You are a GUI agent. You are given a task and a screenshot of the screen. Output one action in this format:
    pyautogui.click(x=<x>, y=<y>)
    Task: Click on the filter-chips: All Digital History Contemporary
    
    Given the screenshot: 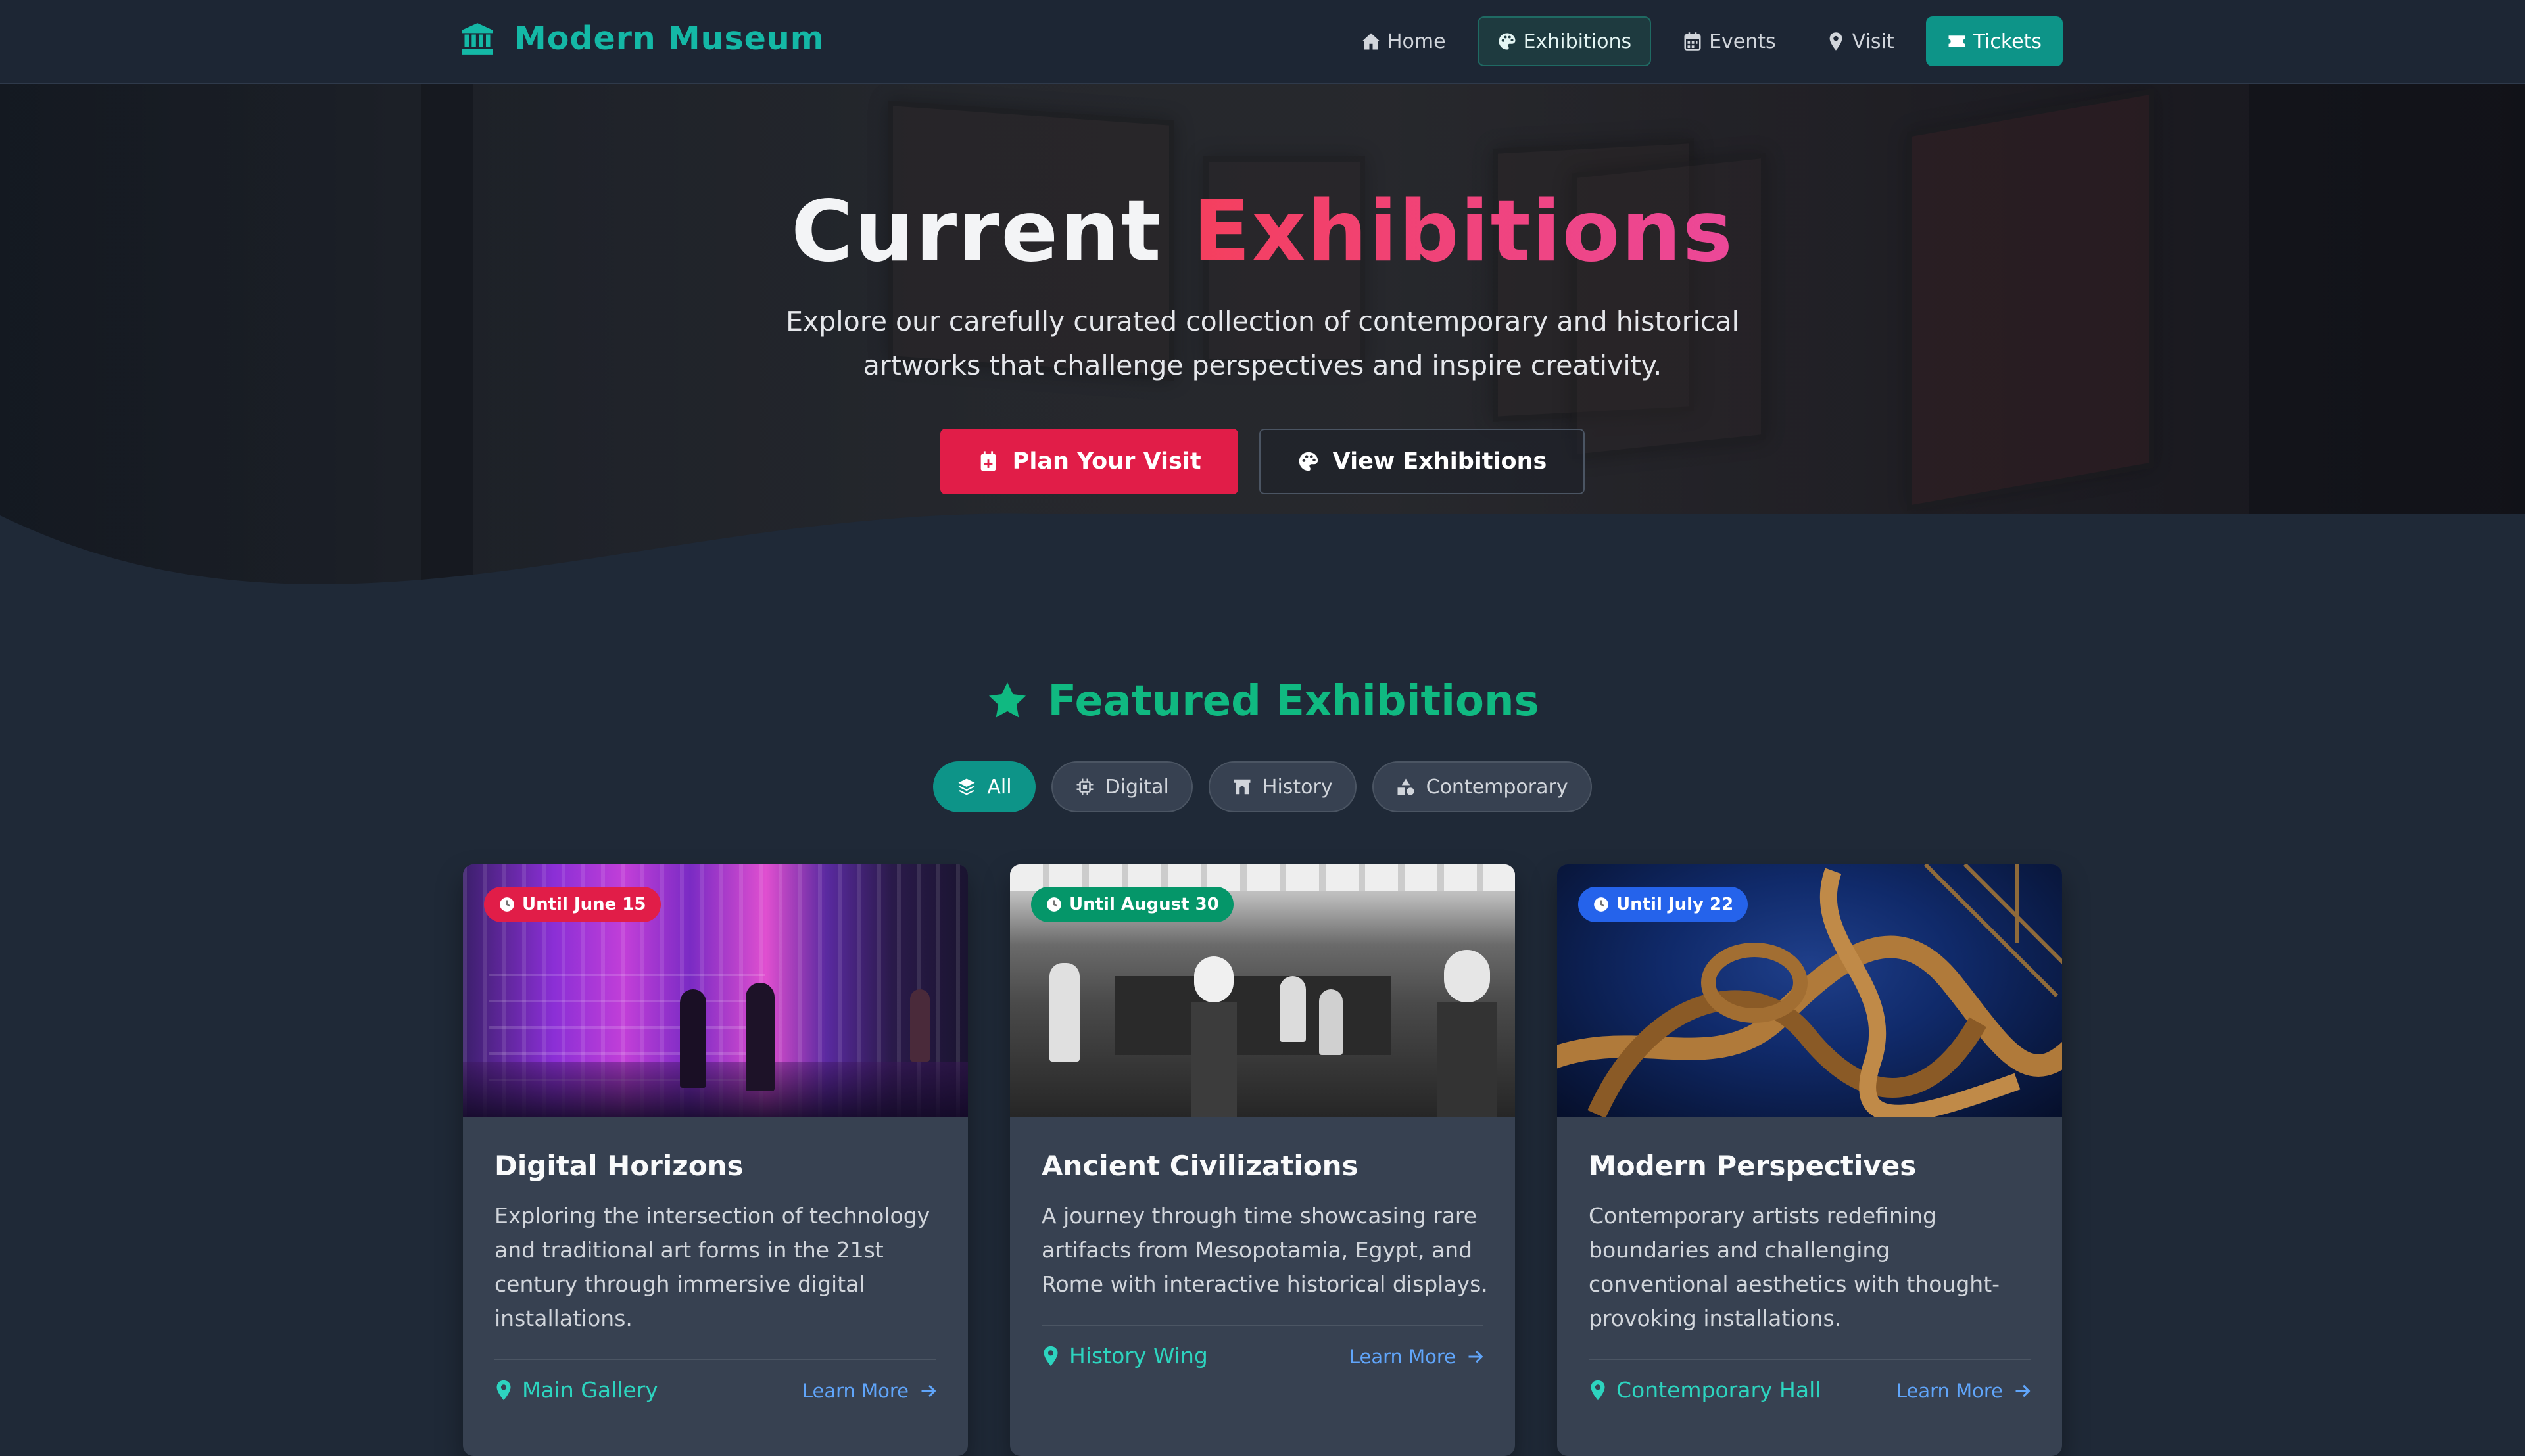 What is the action you would take?
    pyautogui.click(x=1262, y=786)
    